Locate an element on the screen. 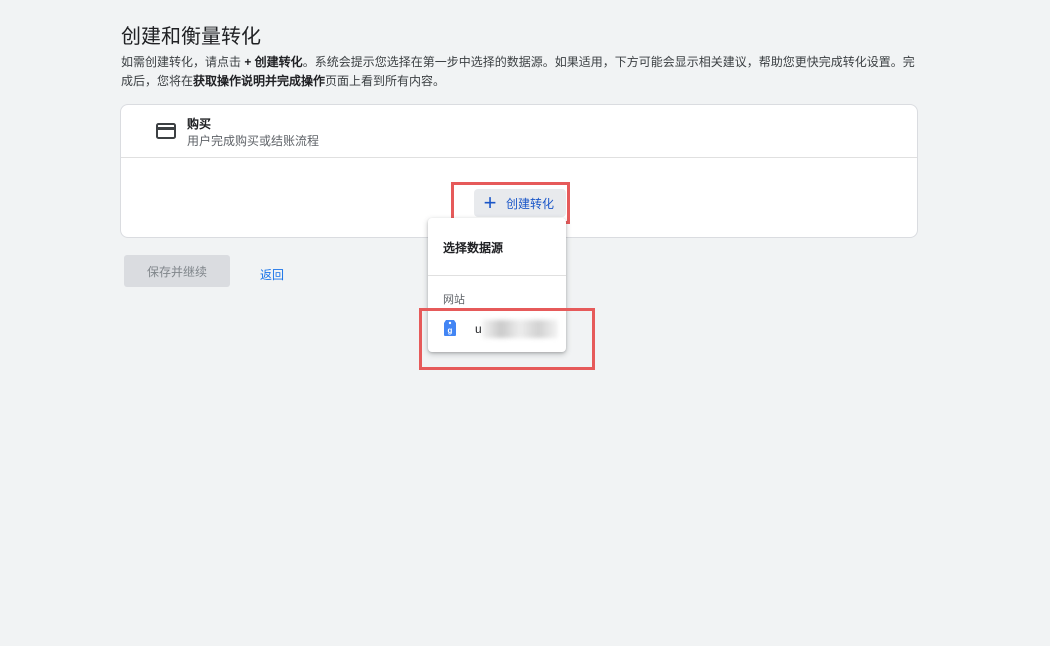 This screenshot has width=1050, height=646. conversion-goal-subtitle: 用户完成购买或结账流程 is located at coordinates (253, 141).